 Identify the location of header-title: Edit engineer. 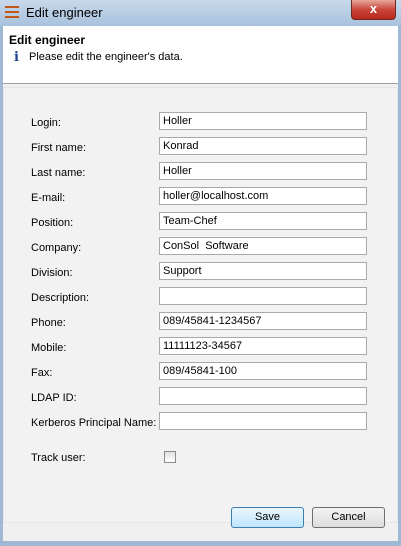
(47, 40).